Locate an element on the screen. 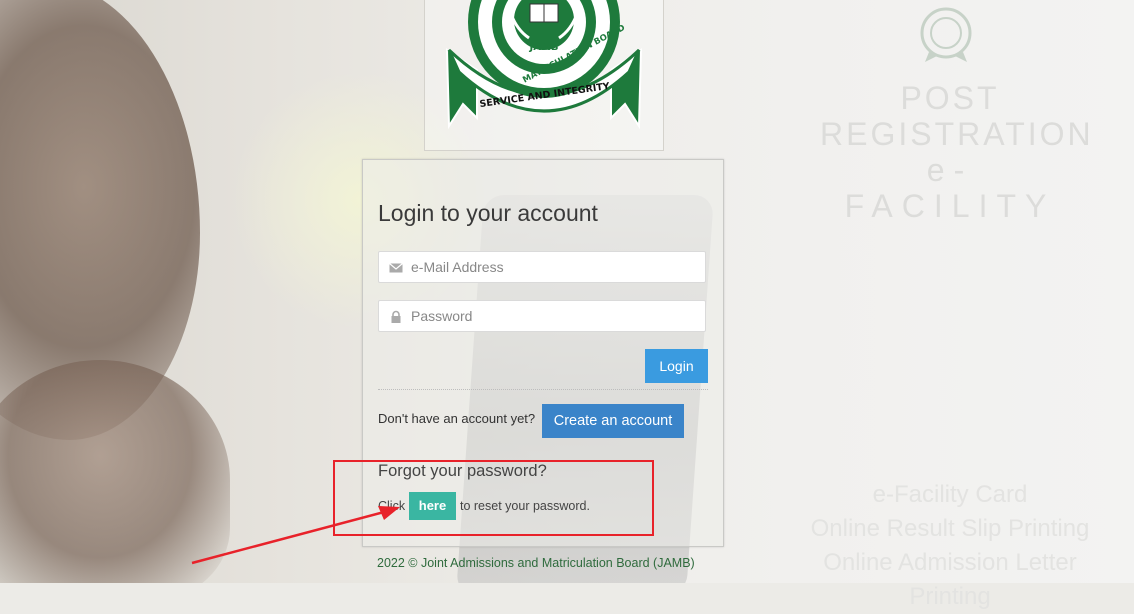 Image resolution: width=1134 pixels, height=614 pixels. email-input is located at coordinates (556, 267).